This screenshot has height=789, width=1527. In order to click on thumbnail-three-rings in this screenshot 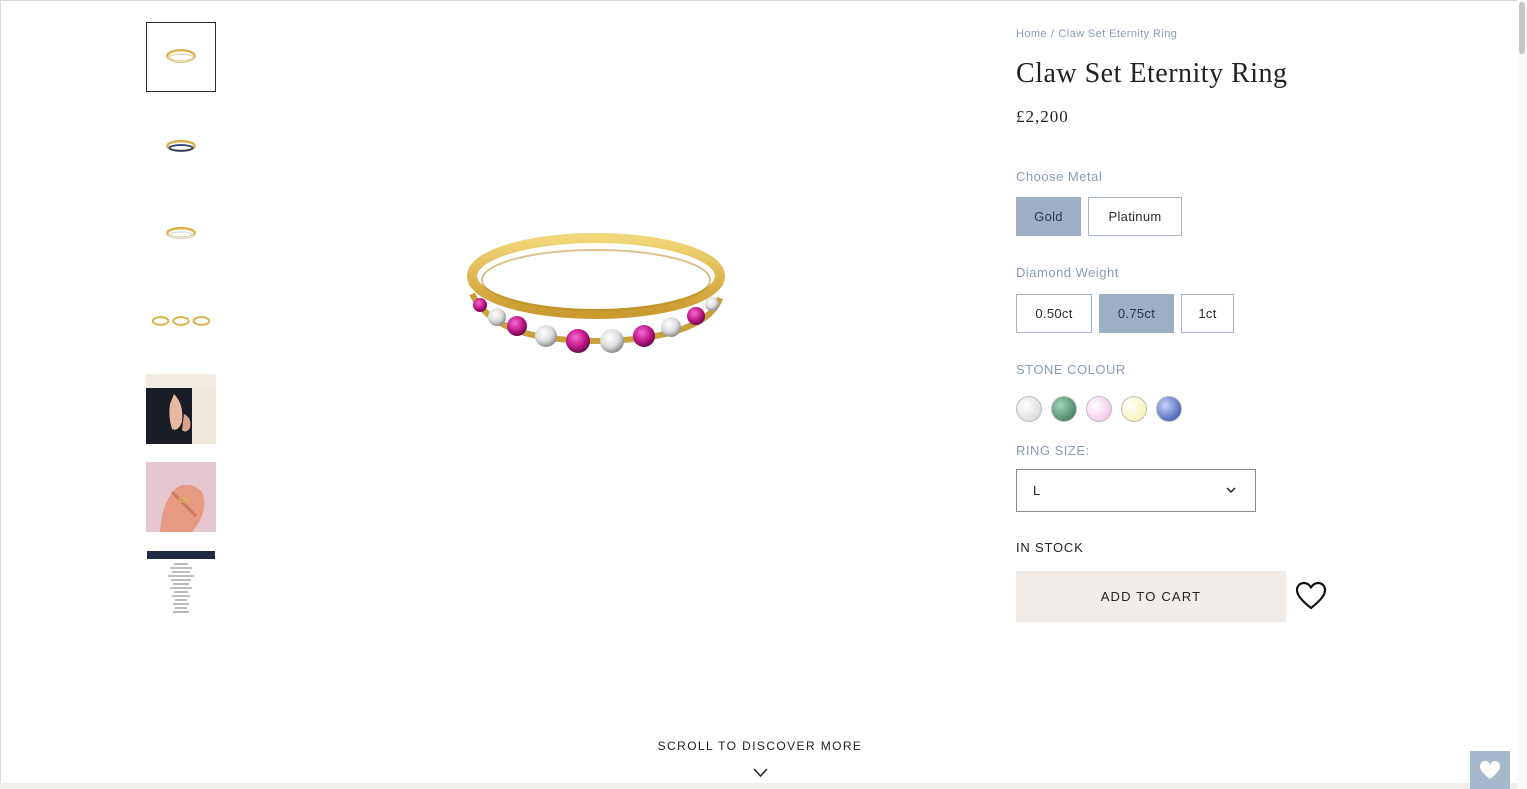, I will do `click(181, 321)`.